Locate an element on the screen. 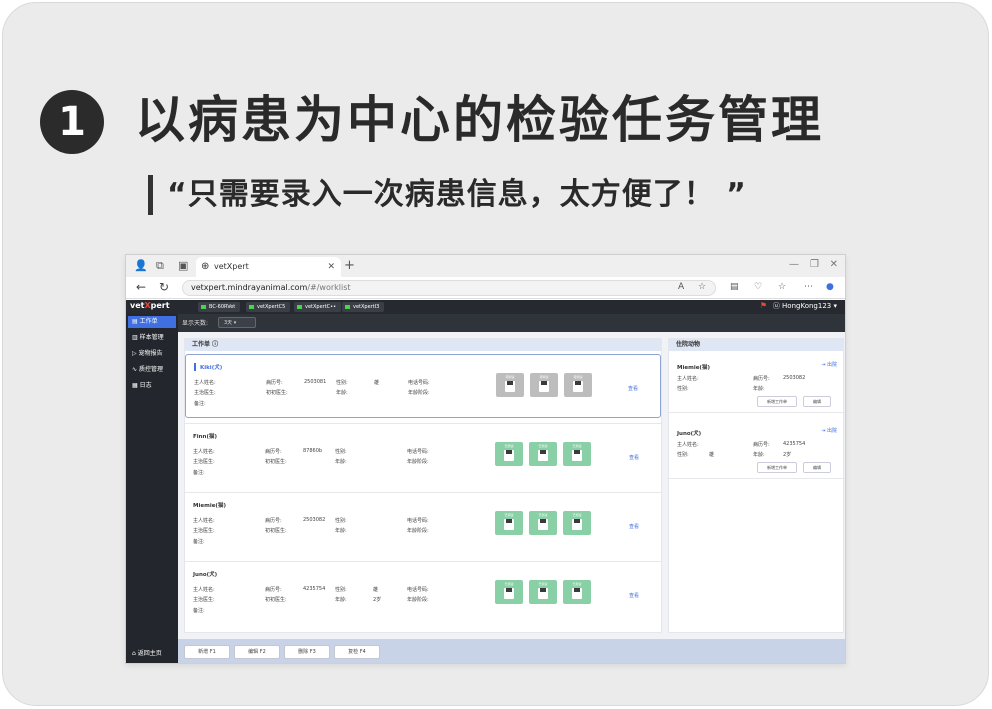  tab-actions-icon: ▣ is located at coordinates (183, 266).